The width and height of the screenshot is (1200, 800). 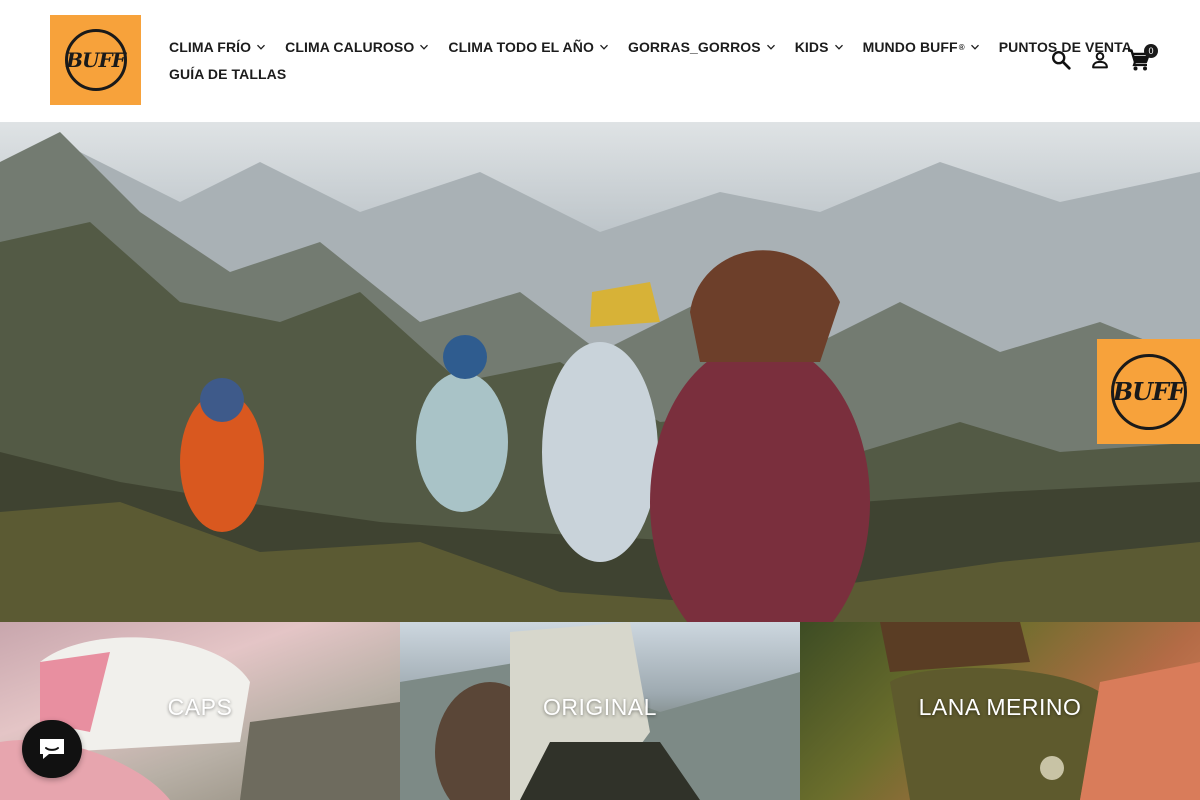 I want to click on cart-icon: 0, so click(x=1142, y=59).